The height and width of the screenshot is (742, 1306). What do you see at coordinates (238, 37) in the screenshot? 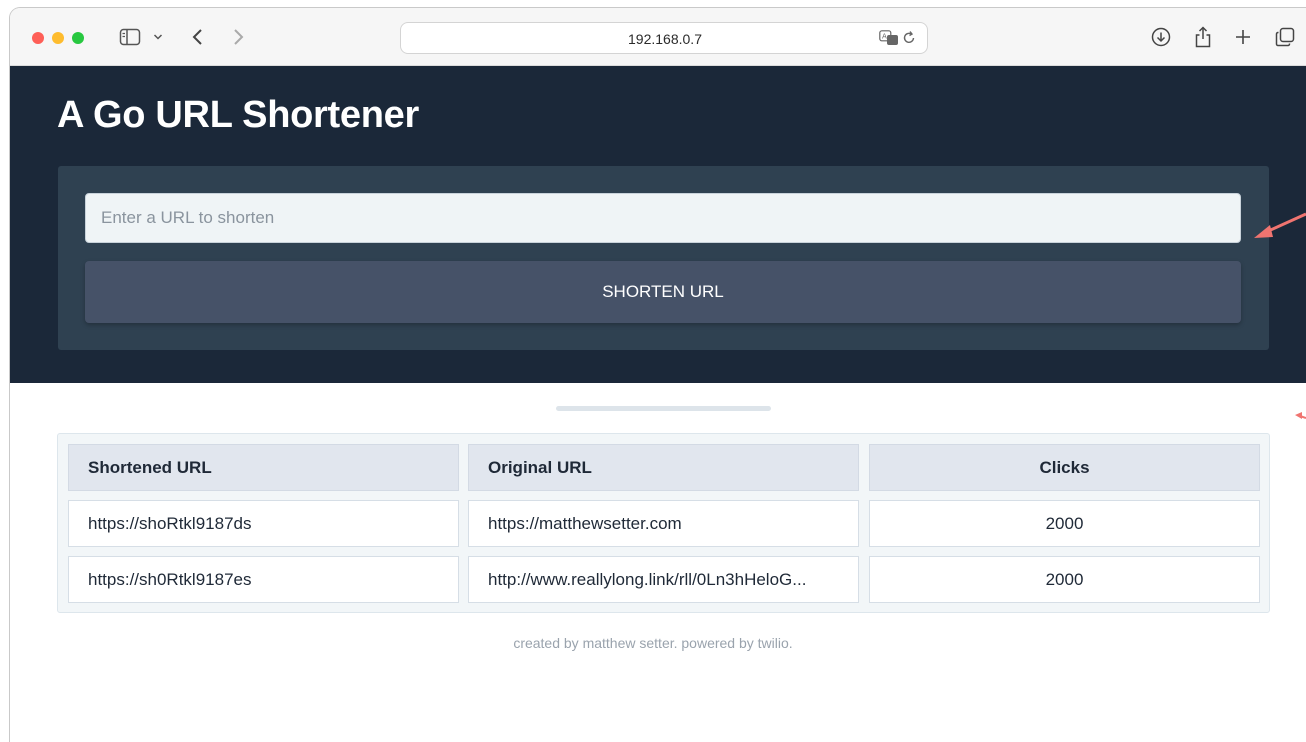
I see `forward-icon` at bounding box center [238, 37].